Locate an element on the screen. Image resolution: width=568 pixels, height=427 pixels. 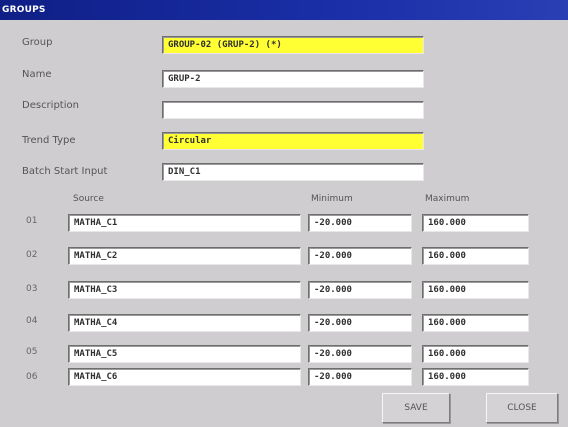
name-label: Name is located at coordinates (37, 74).